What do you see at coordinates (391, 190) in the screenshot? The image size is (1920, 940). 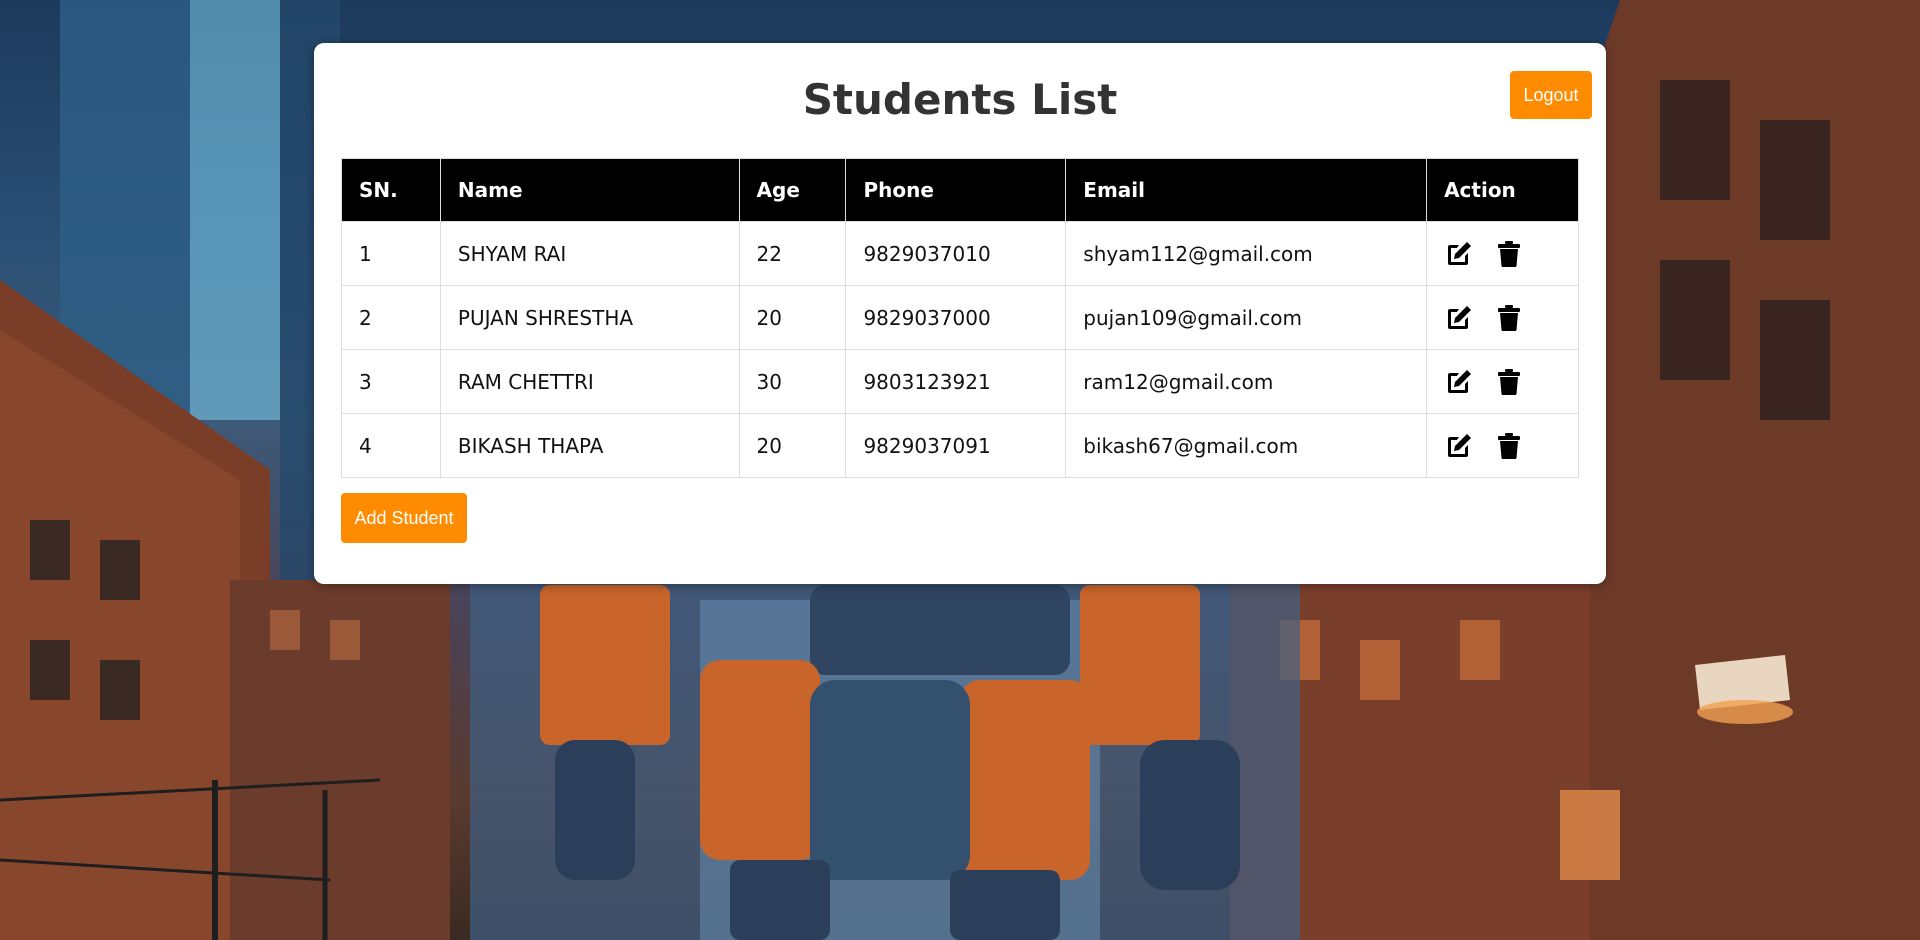 I see `column-header-sn: SN.` at bounding box center [391, 190].